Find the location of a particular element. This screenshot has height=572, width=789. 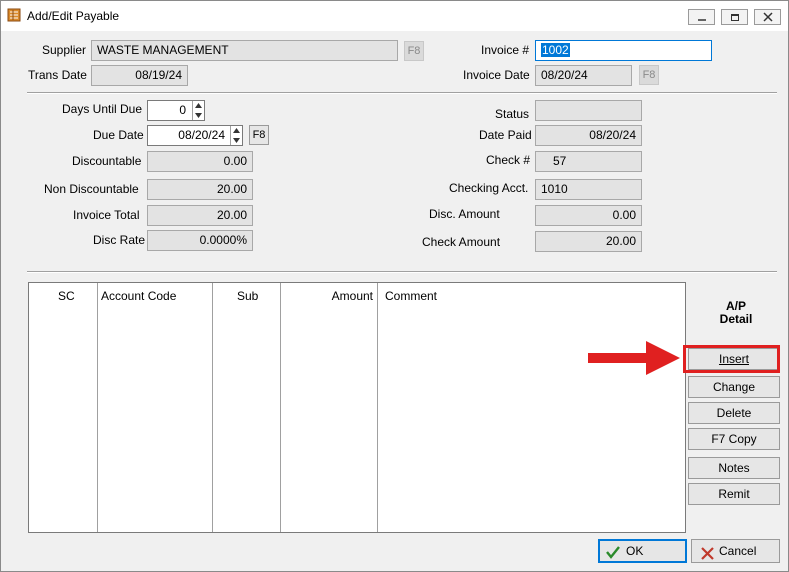

insert-highlight-box is located at coordinates (731, 359).